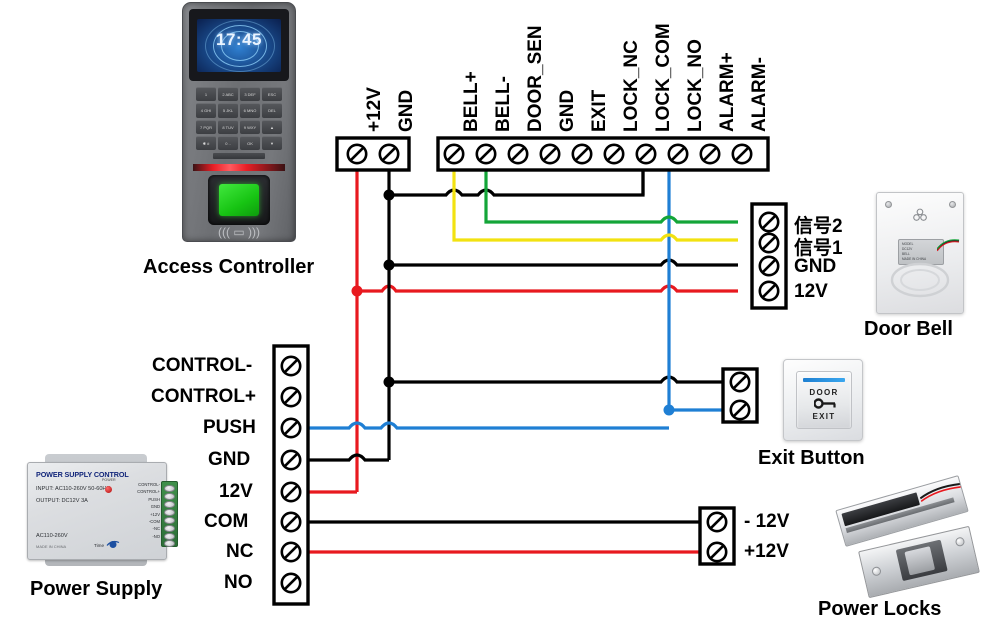 This screenshot has height=634, width=1000. I want to click on exit-button-bottom-label: EXIT, so click(824, 416).